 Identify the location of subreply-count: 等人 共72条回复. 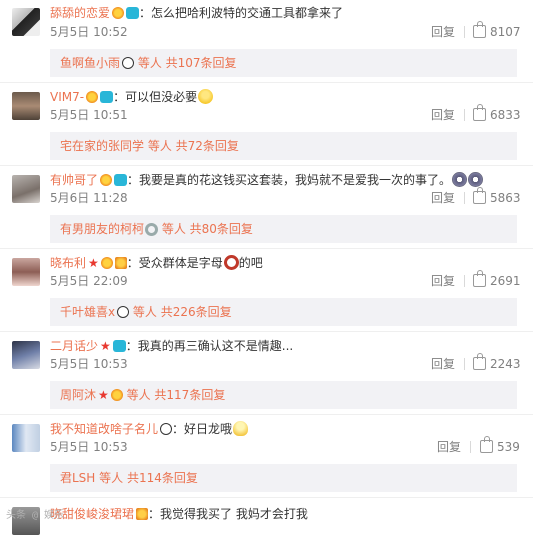
(191, 146).